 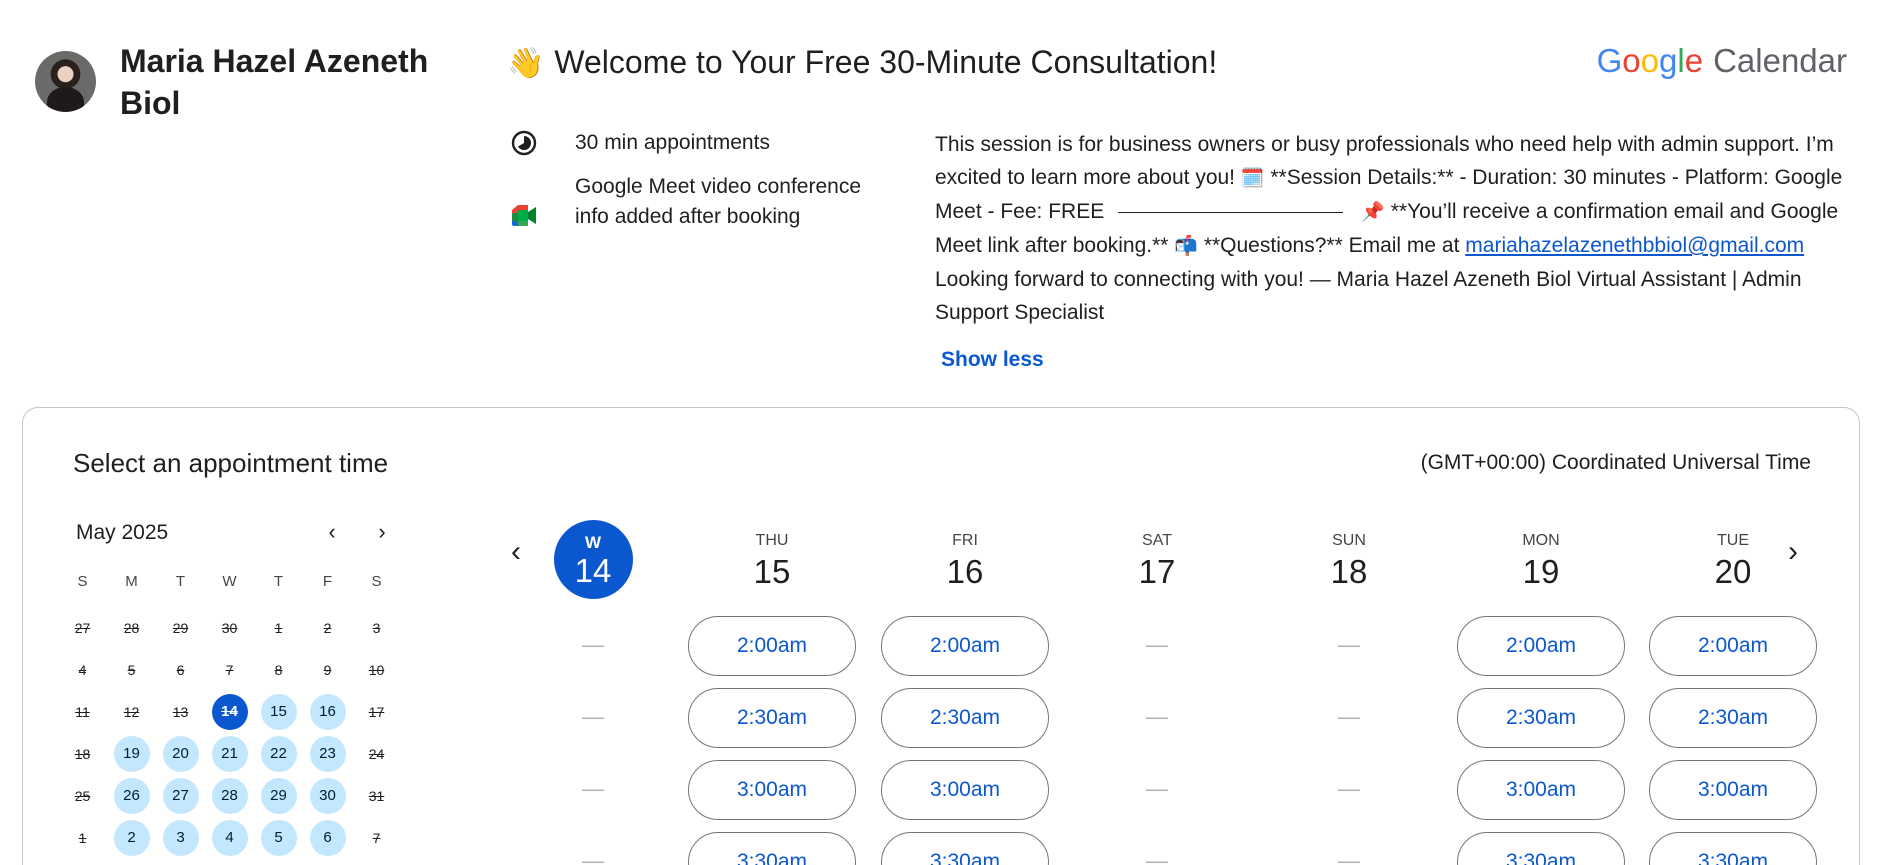 What do you see at coordinates (229, 754) in the screenshot?
I see `calendar-day: 21` at bounding box center [229, 754].